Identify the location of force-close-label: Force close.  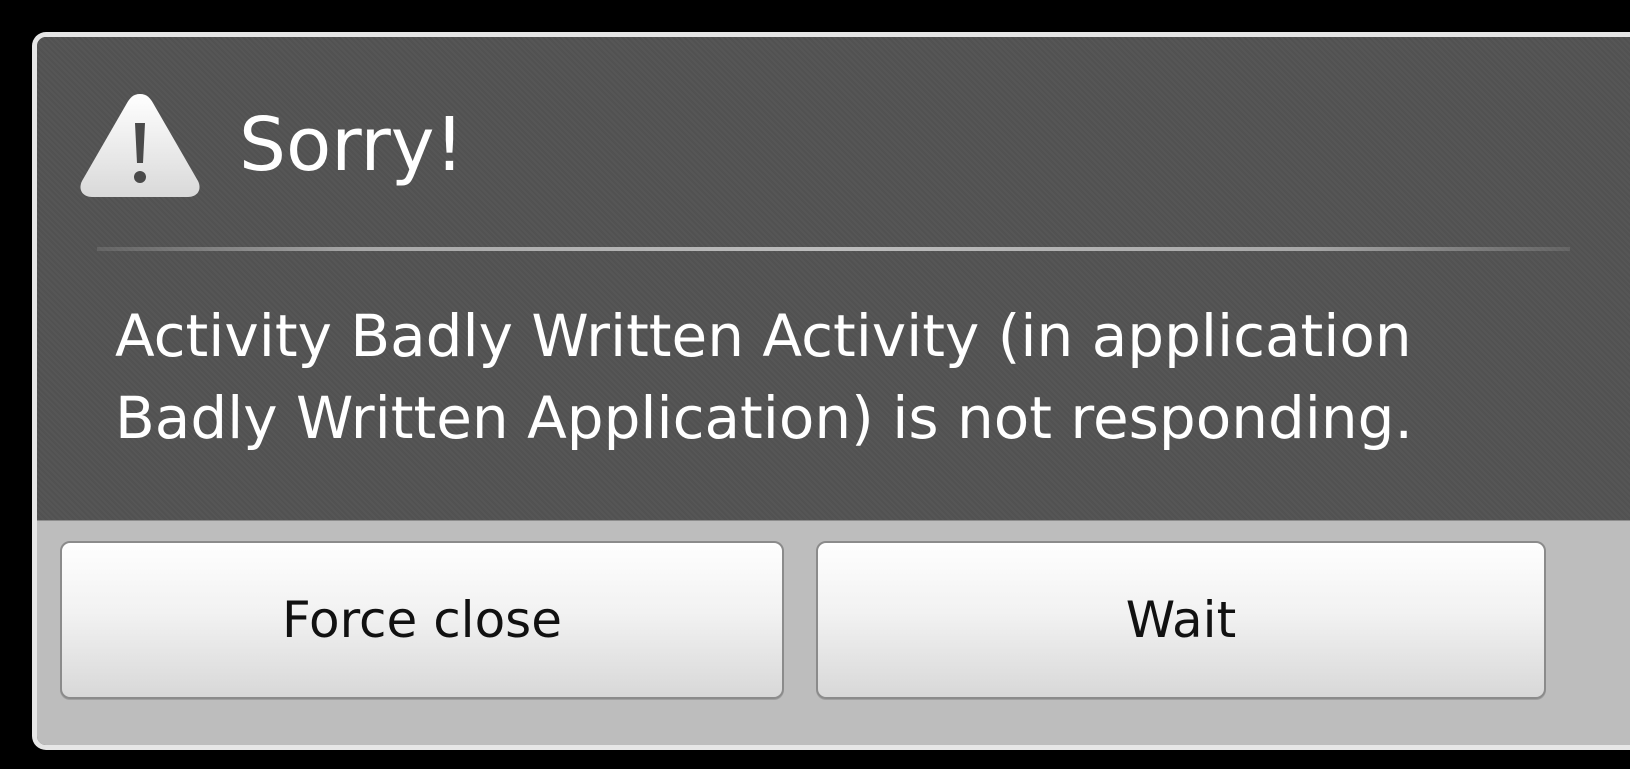
(422, 620).